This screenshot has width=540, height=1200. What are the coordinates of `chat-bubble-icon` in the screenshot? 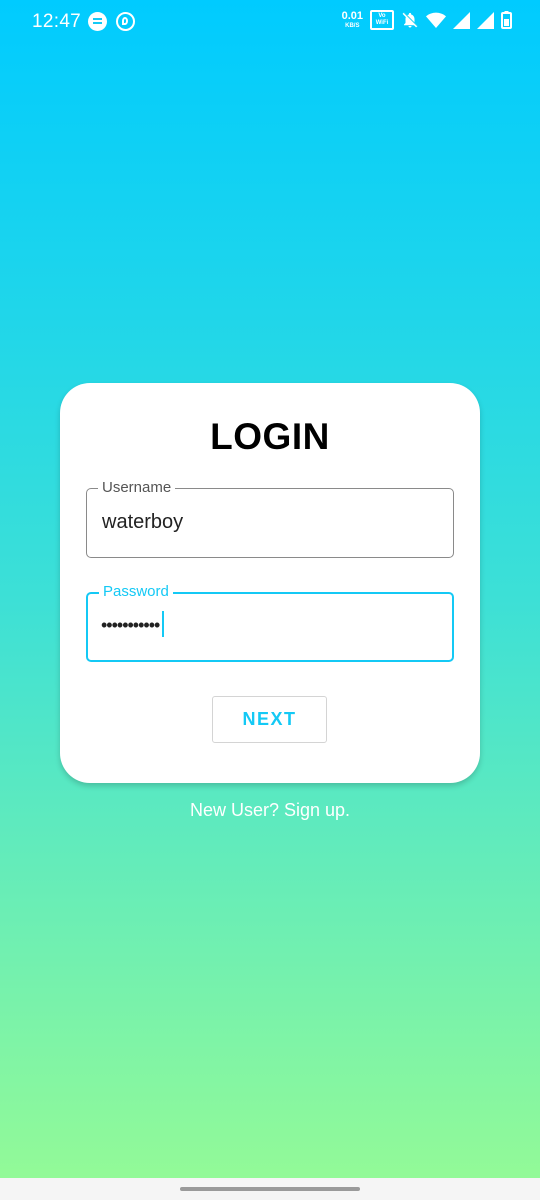 It's located at (97, 21).